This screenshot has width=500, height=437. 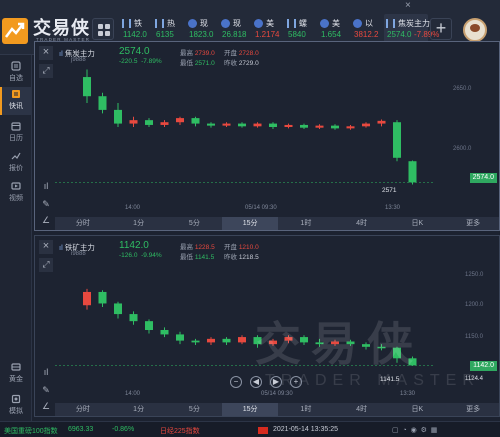 What do you see at coordinates (16, 73) in the screenshot?
I see `sidebar-item-watchlist: 自选` at bounding box center [16, 73].